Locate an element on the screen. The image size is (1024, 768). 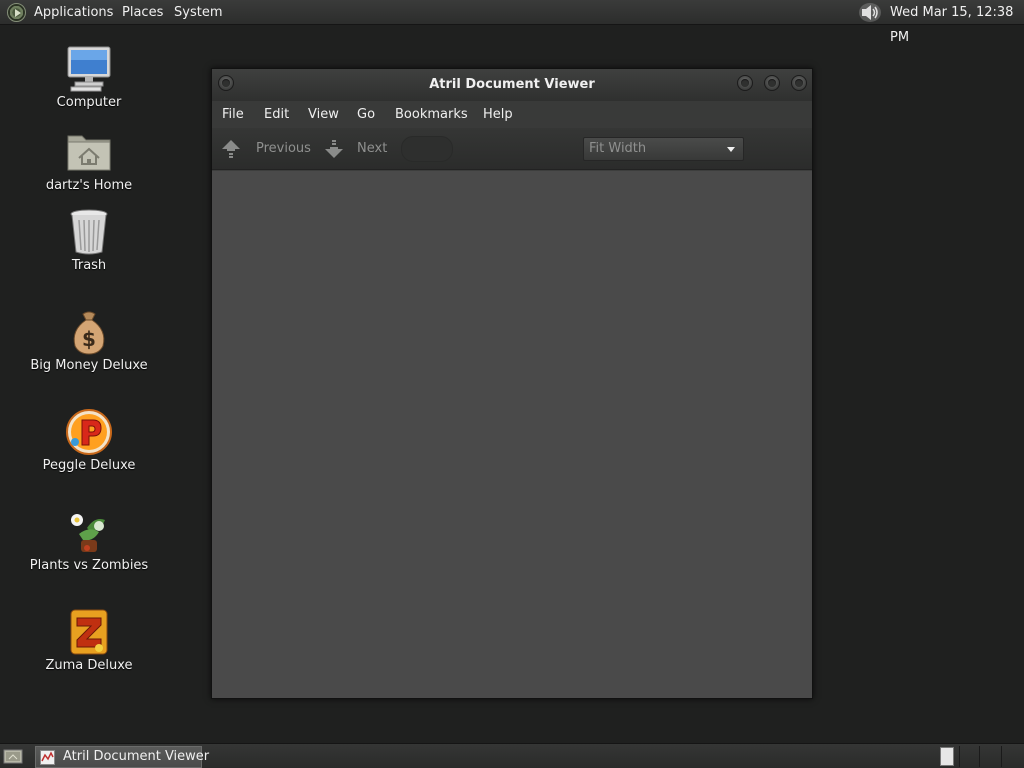
window-title: Atril Document Viewer is located at coordinates (512, 84).